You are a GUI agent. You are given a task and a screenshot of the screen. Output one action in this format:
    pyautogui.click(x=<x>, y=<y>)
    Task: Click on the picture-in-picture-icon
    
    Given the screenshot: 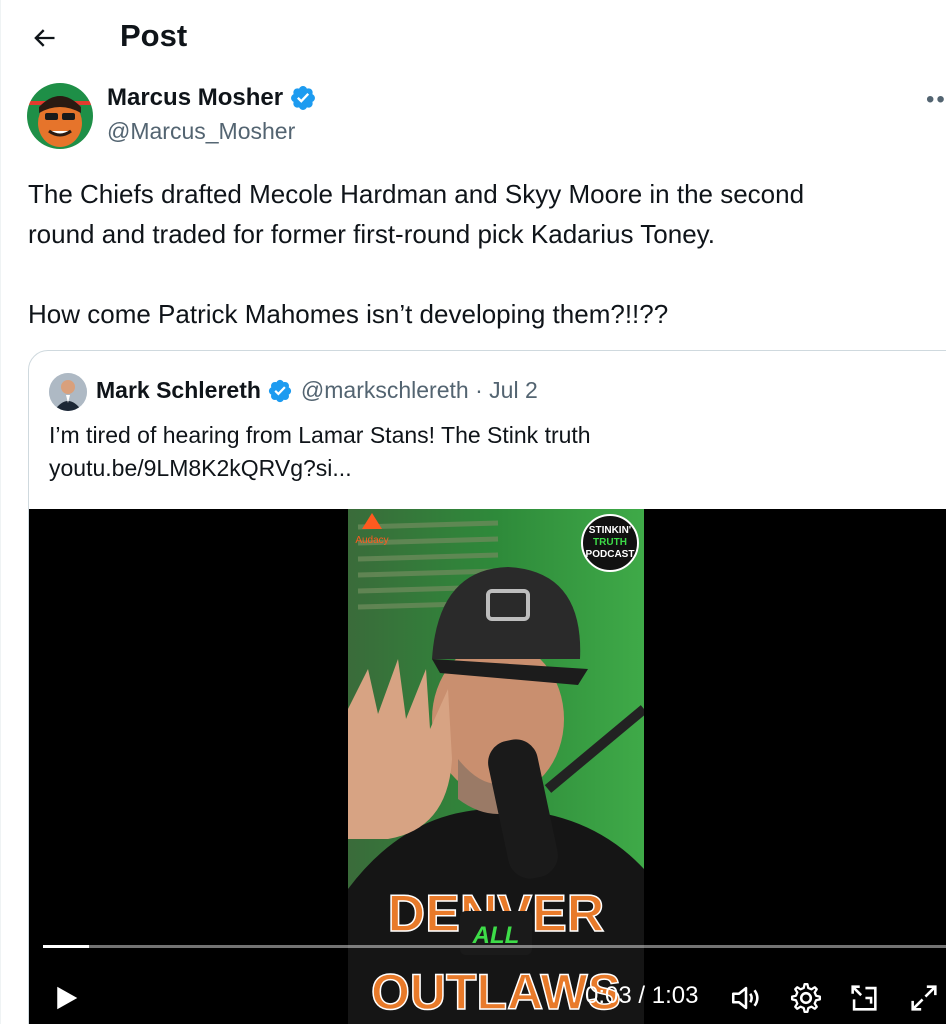 What is the action you would take?
    pyautogui.click(x=864, y=998)
    